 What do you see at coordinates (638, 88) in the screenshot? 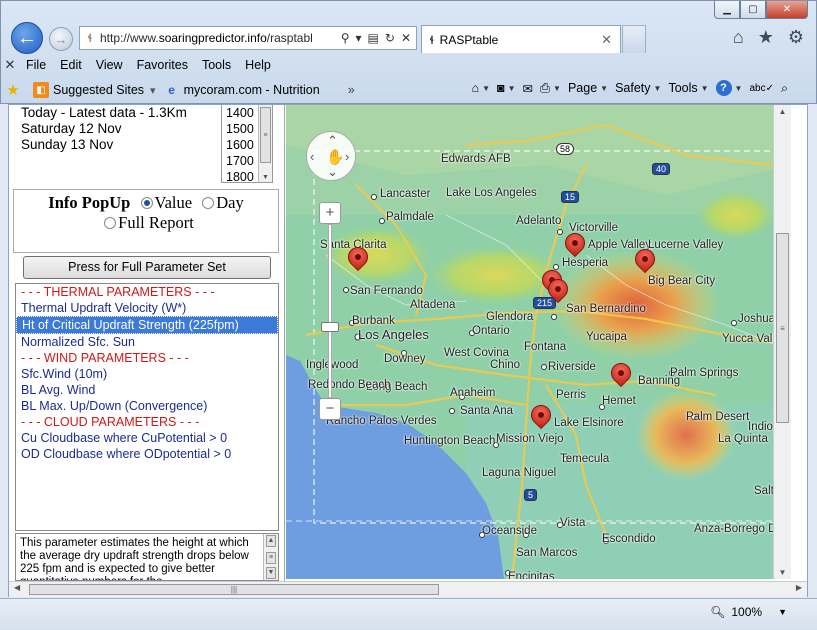
I see `safety-menu: Safety ▼` at bounding box center [638, 88].